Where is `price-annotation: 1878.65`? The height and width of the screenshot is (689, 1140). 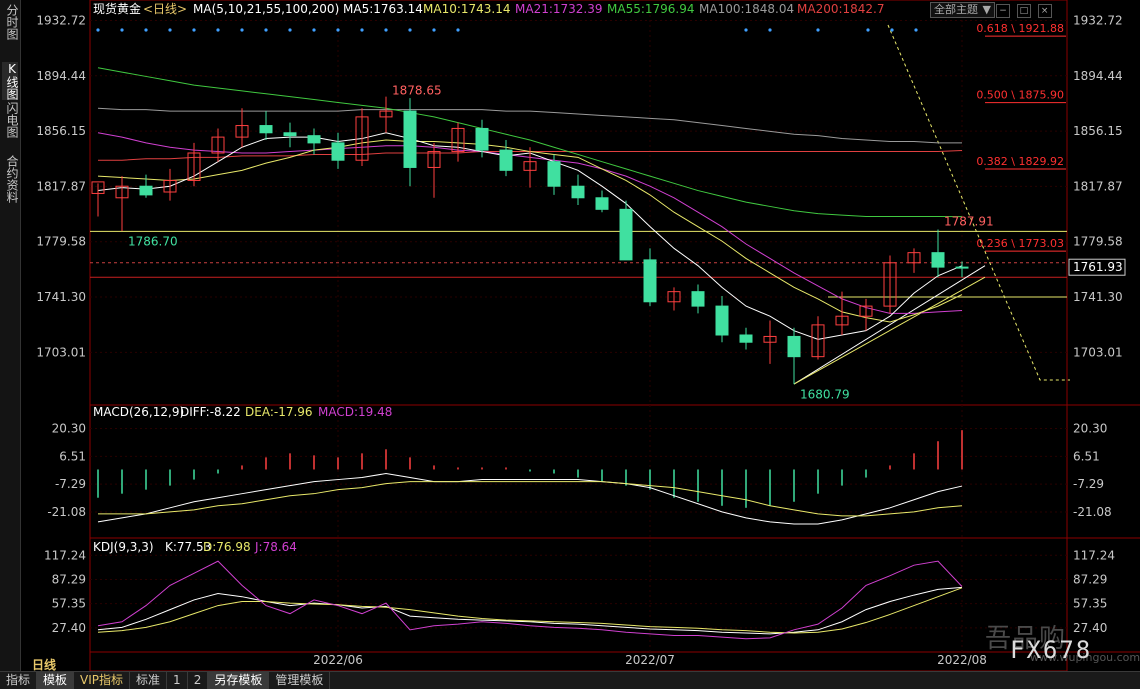 price-annotation: 1878.65 is located at coordinates (417, 91).